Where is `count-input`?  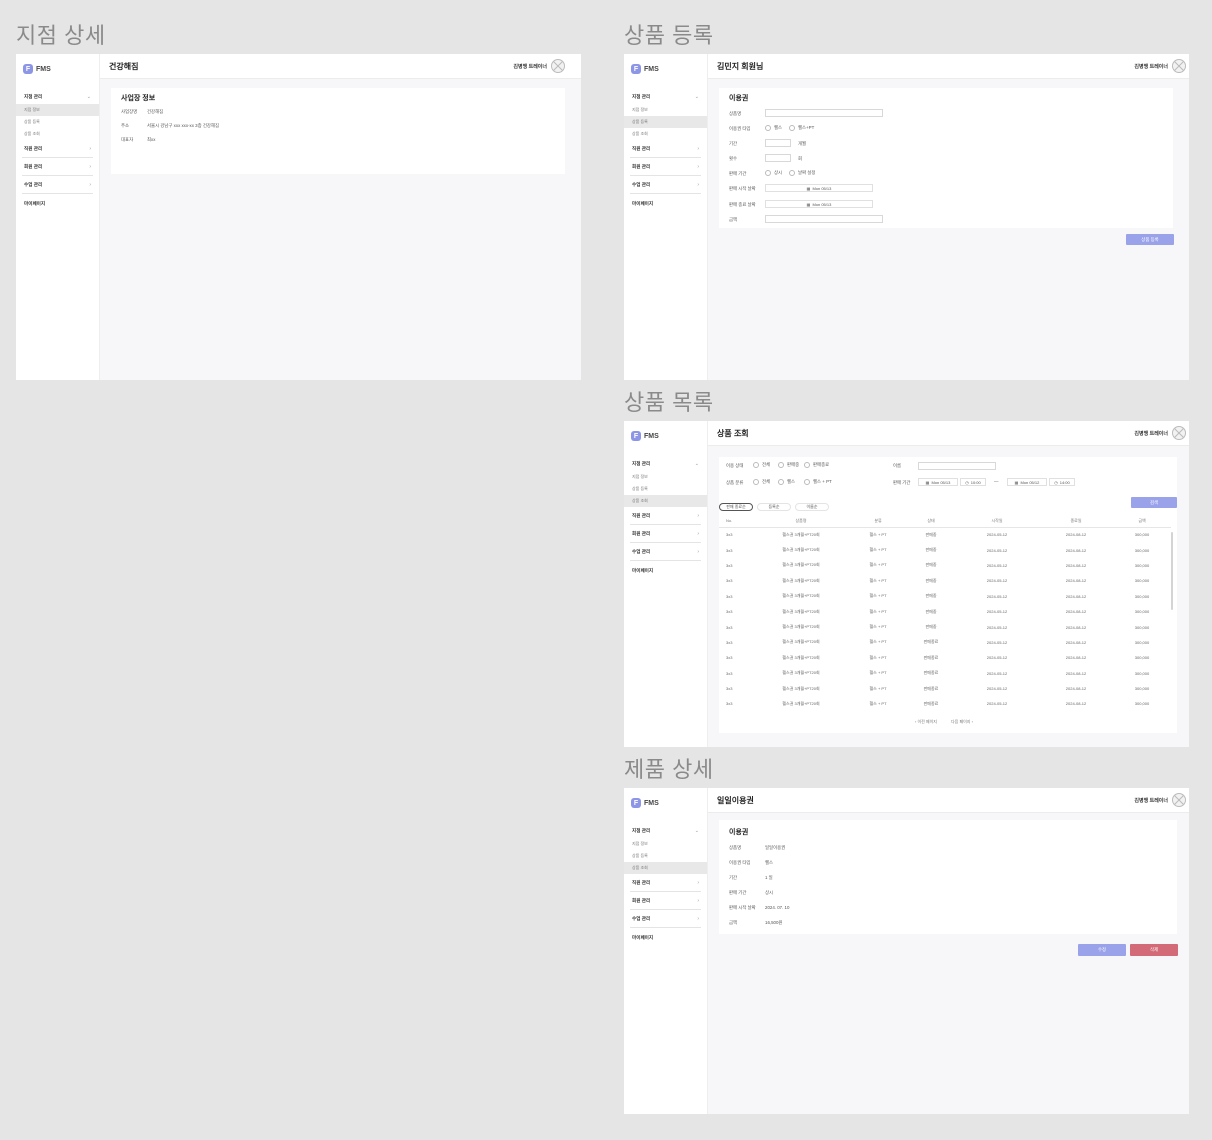 count-input is located at coordinates (778, 158).